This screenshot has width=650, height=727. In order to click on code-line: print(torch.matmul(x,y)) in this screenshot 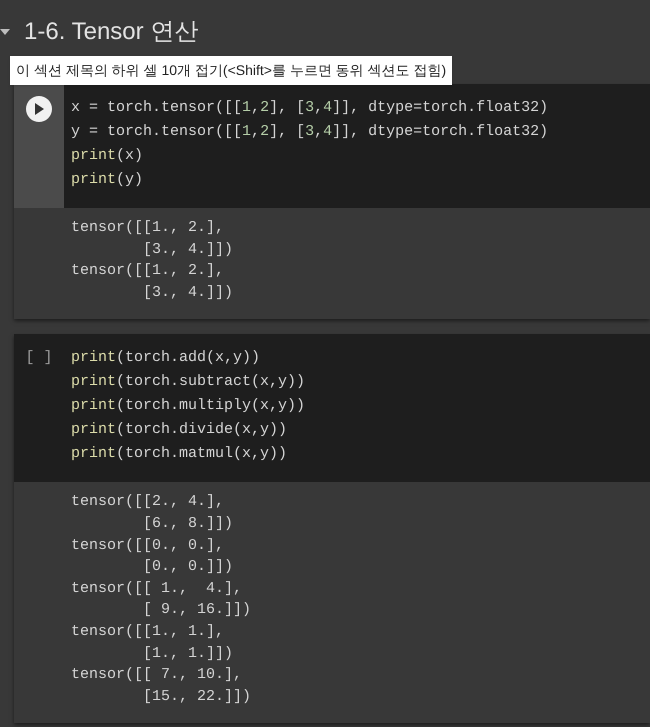, I will do `click(179, 454)`.